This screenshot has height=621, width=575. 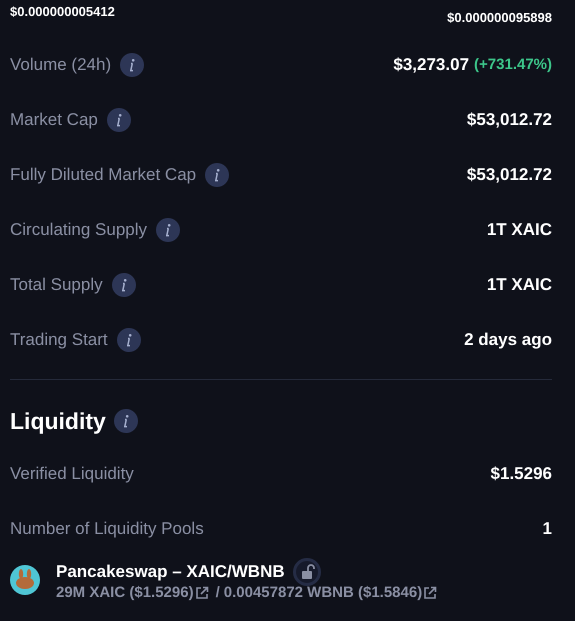 What do you see at coordinates (499, 17) in the screenshot?
I see `price-high: $0.000000095898` at bounding box center [499, 17].